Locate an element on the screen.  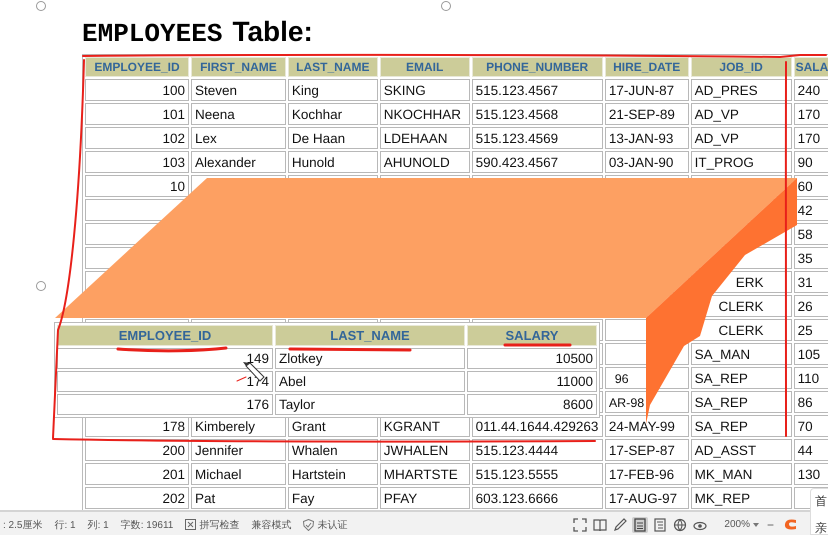
table-cell: SA_REP is located at coordinates (741, 426).